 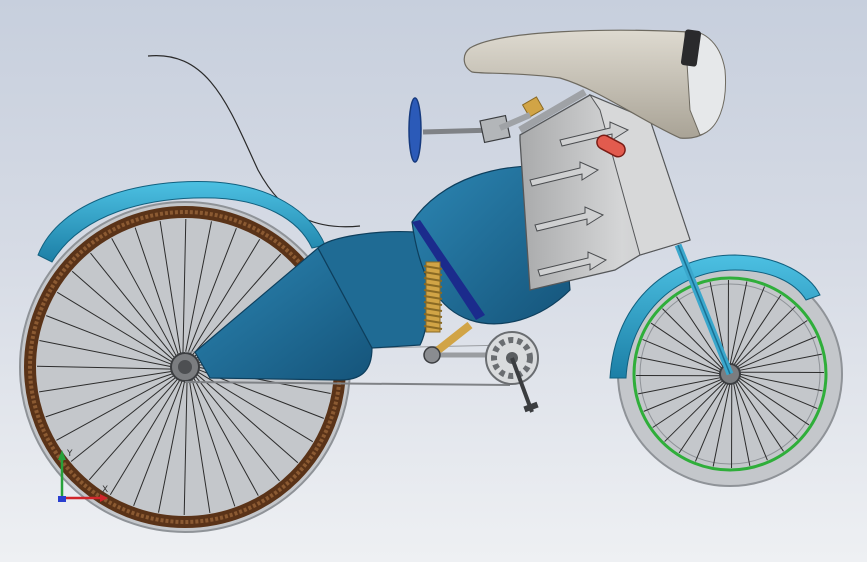 What do you see at coordinates (105, 490) in the screenshot?
I see `triad-x-label: X` at bounding box center [105, 490].